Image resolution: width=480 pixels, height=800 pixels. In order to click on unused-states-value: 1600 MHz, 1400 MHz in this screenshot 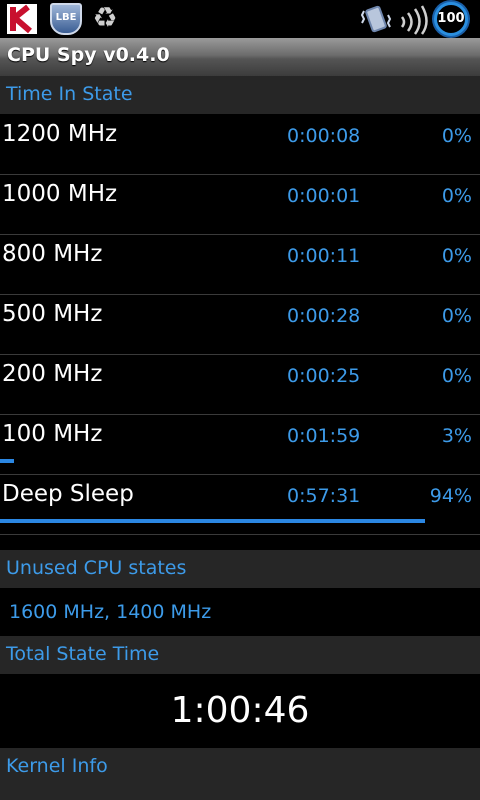, I will do `click(110, 612)`.